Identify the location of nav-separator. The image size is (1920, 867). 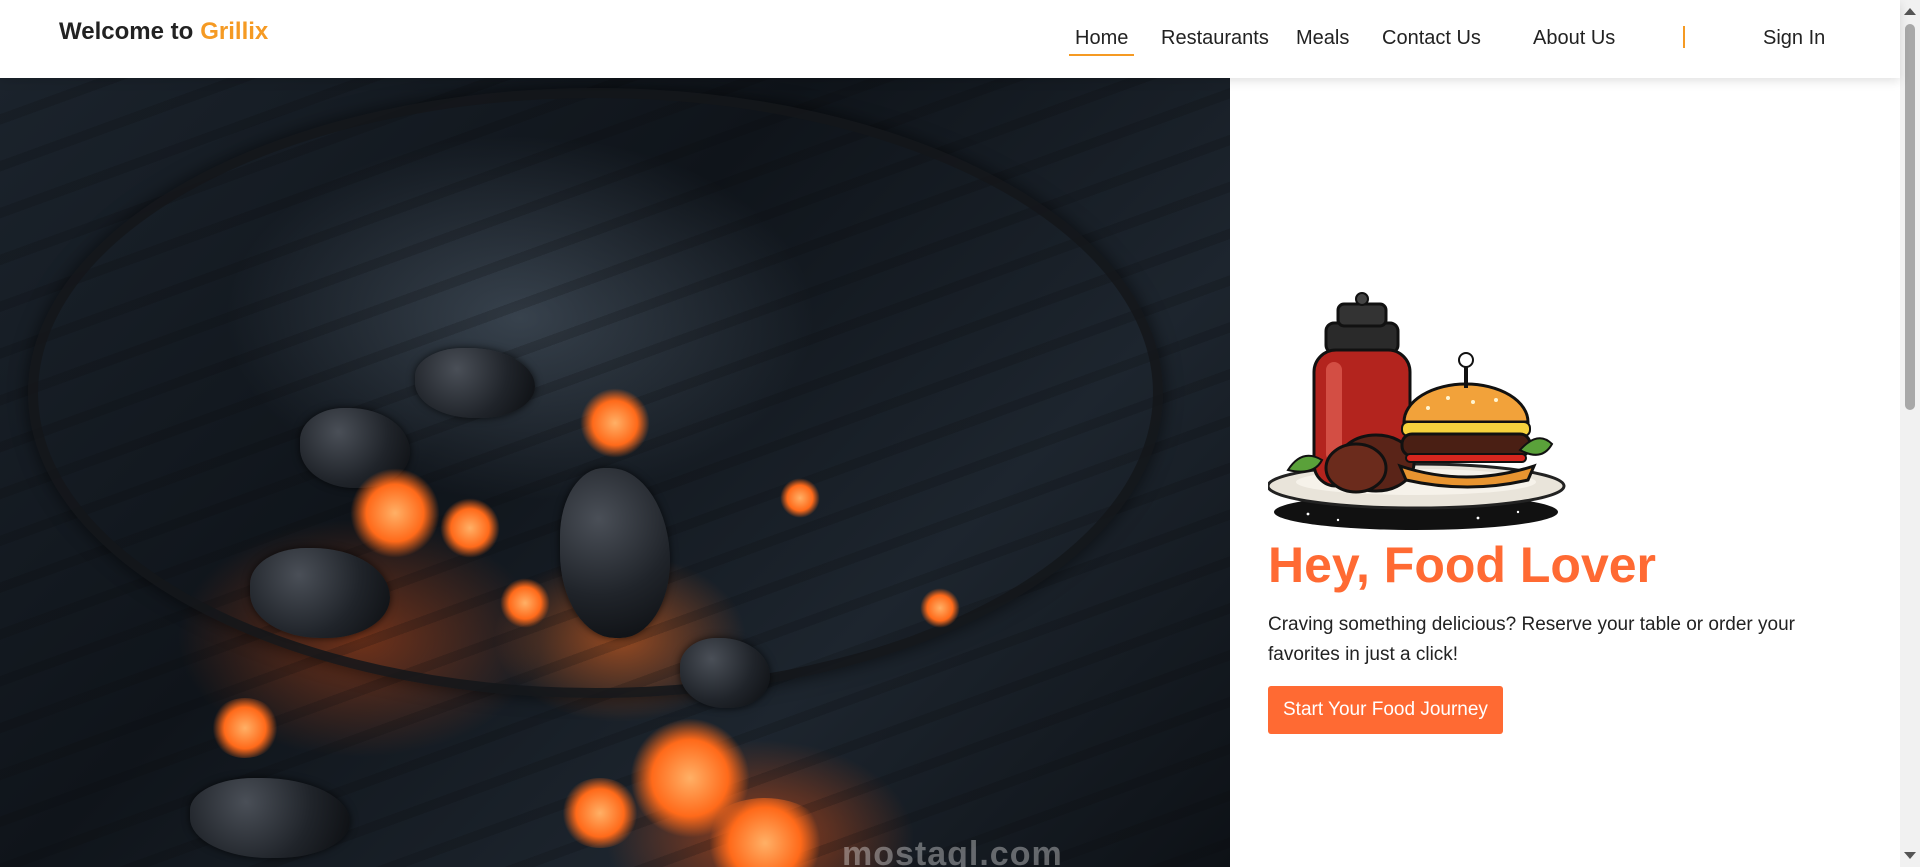
(1684, 37).